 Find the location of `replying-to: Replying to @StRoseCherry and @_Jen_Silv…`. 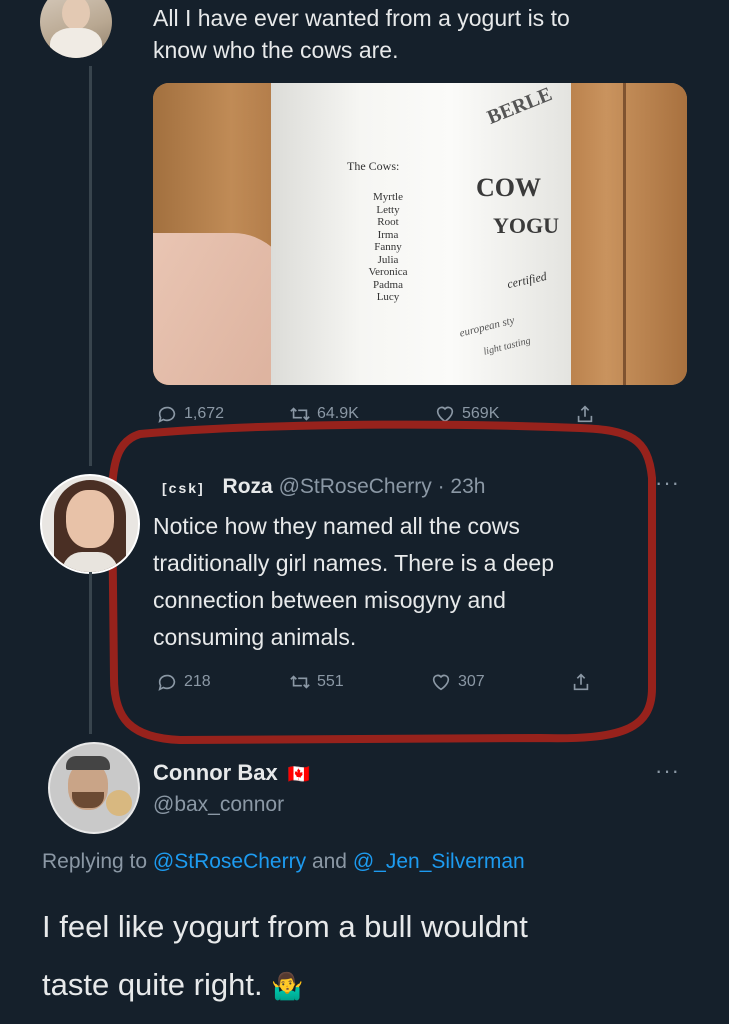

replying-to: Replying to @StRoseCherry and @_Jen_Silv… is located at coordinates (283, 862).